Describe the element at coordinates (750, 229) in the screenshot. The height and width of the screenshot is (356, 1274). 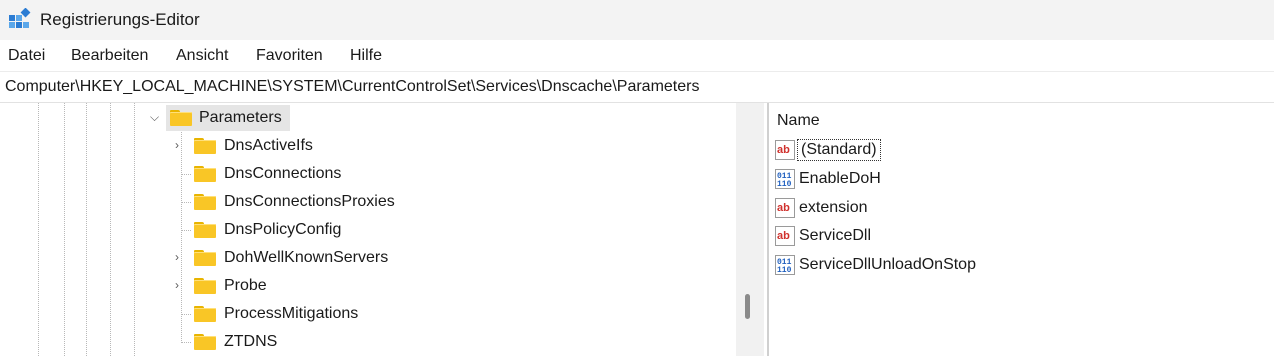
I see `tree-scrollbar` at that location.